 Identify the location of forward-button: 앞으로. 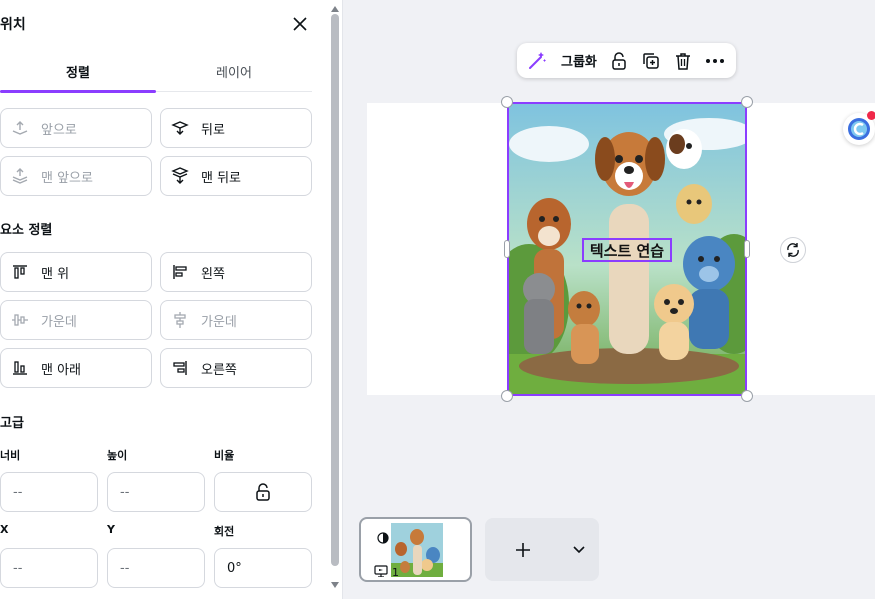
(76, 128).